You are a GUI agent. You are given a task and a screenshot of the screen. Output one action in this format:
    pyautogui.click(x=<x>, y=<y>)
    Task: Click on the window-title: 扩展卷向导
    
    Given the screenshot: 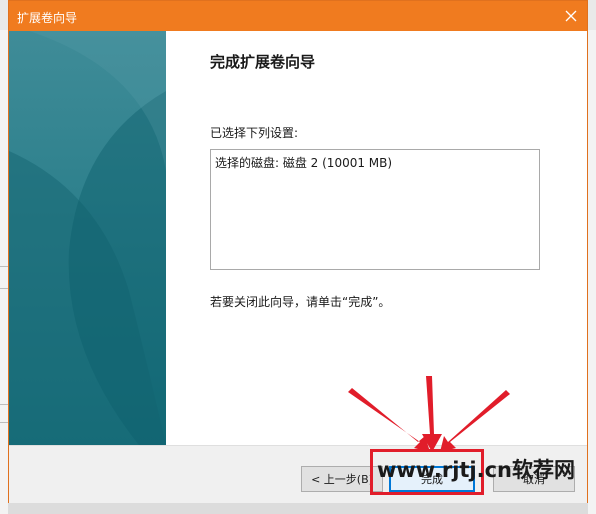 What is the action you would take?
    pyautogui.click(x=47, y=18)
    